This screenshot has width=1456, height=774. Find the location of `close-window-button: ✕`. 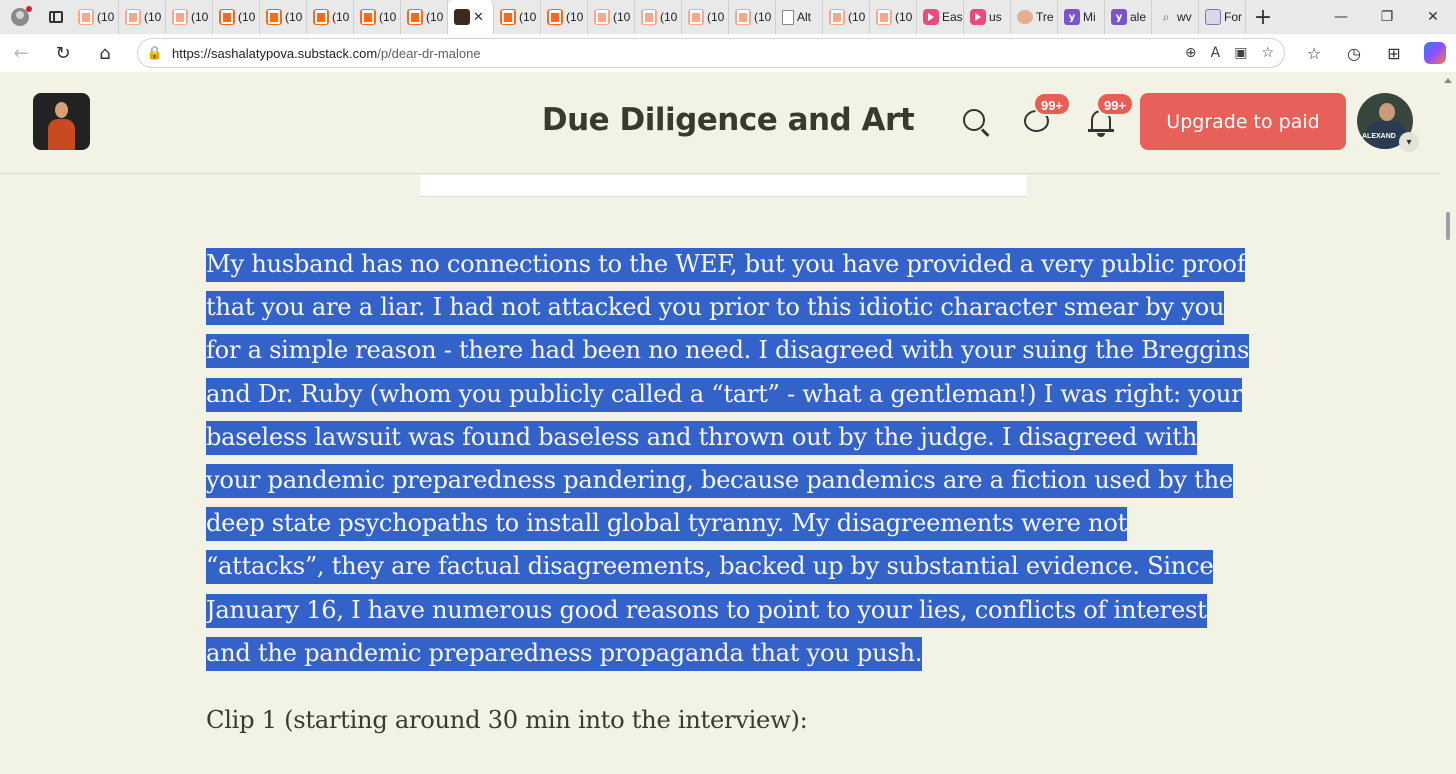

close-window-button: ✕ is located at coordinates (1433, 17).